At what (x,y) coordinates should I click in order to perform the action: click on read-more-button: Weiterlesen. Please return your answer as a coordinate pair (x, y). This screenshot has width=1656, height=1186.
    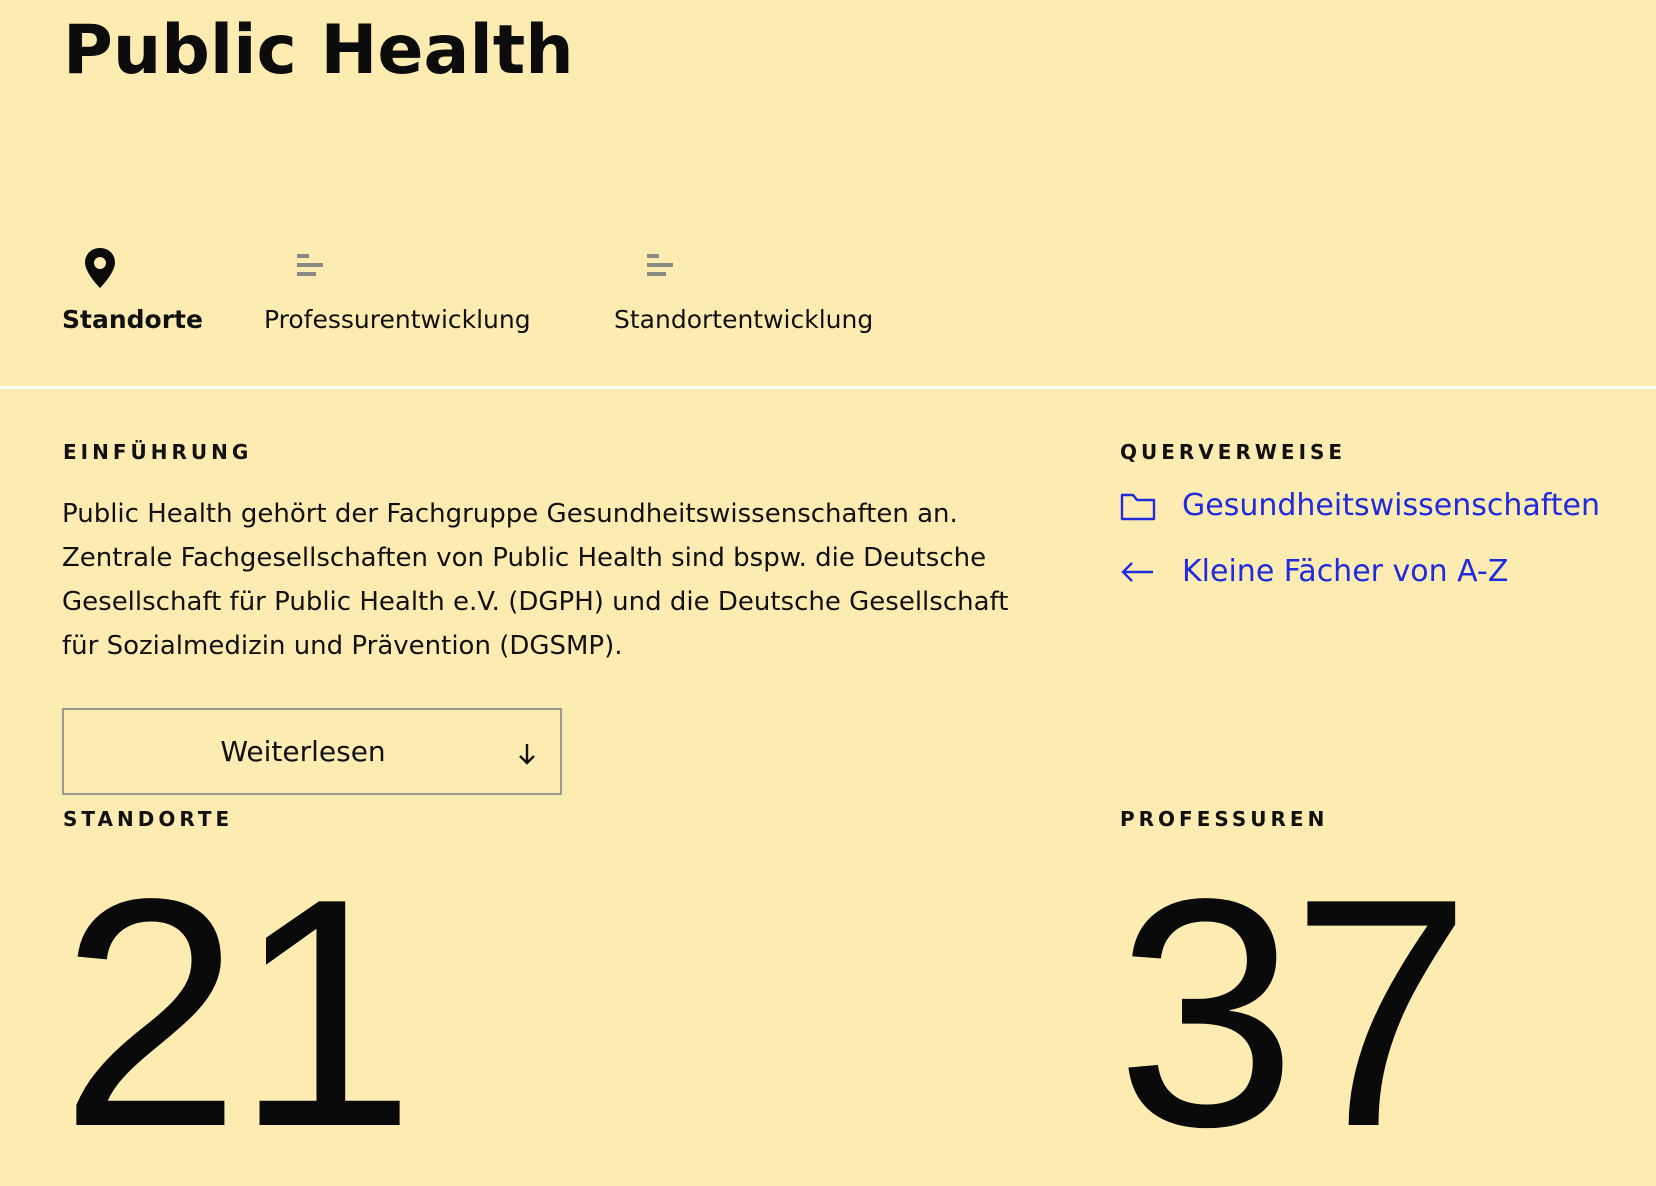
    Looking at the image, I should click on (312, 751).